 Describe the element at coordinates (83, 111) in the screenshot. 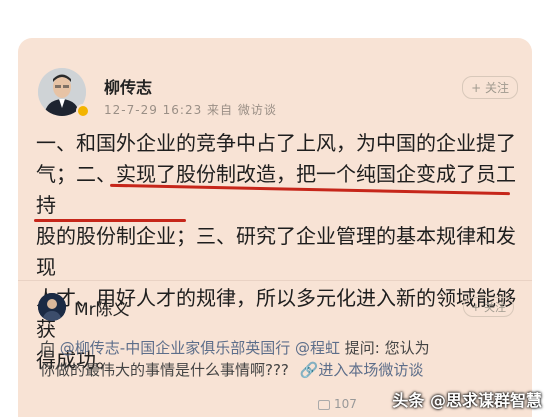

I see `verified-badge-icon` at that location.